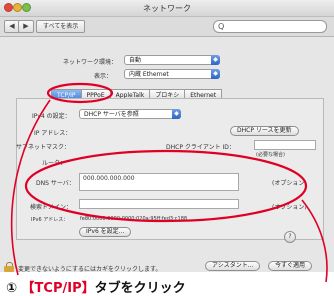 This screenshot has width=334, height=296. I want to click on dhcp-client-id-label: DHCP クライアント ID：, so click(200, 147).